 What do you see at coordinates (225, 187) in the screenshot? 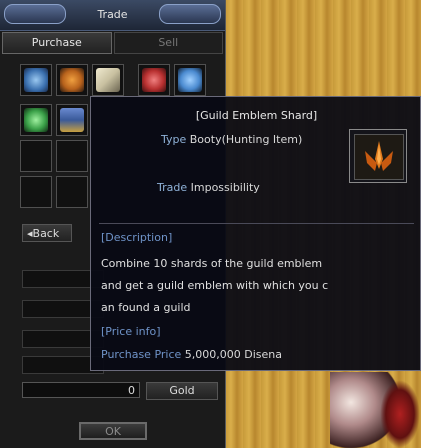
I see `tooltip-trade-value: Impossibility` at bounding box center [225, 187].